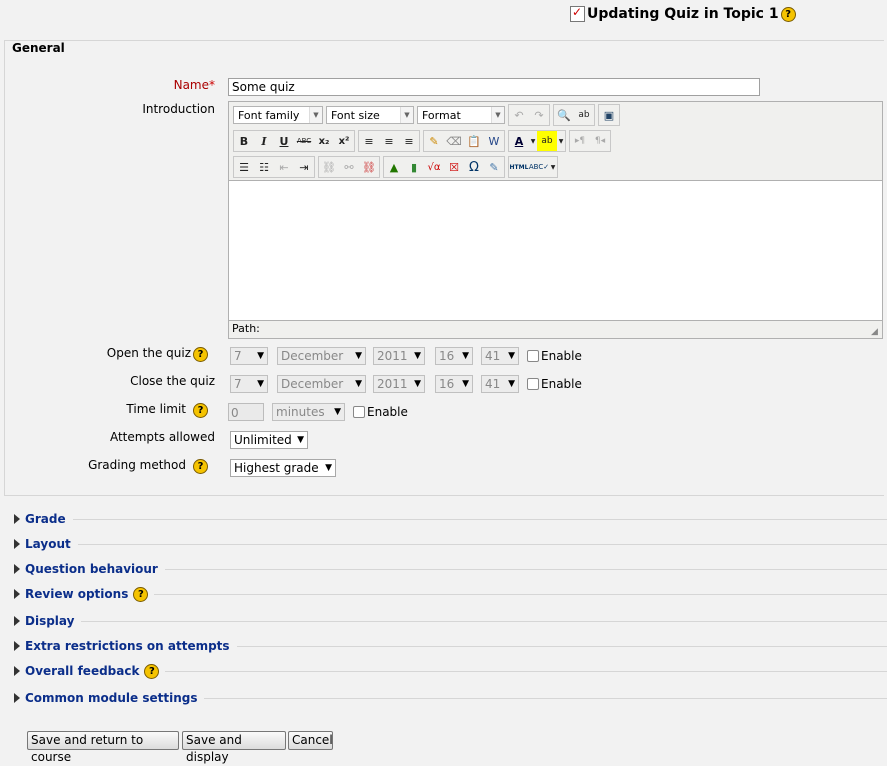  What do you see at coordinates (284, 167) in the screenshot?
I see `outdent-icon: ⇤` at bounding box center [284, 167].